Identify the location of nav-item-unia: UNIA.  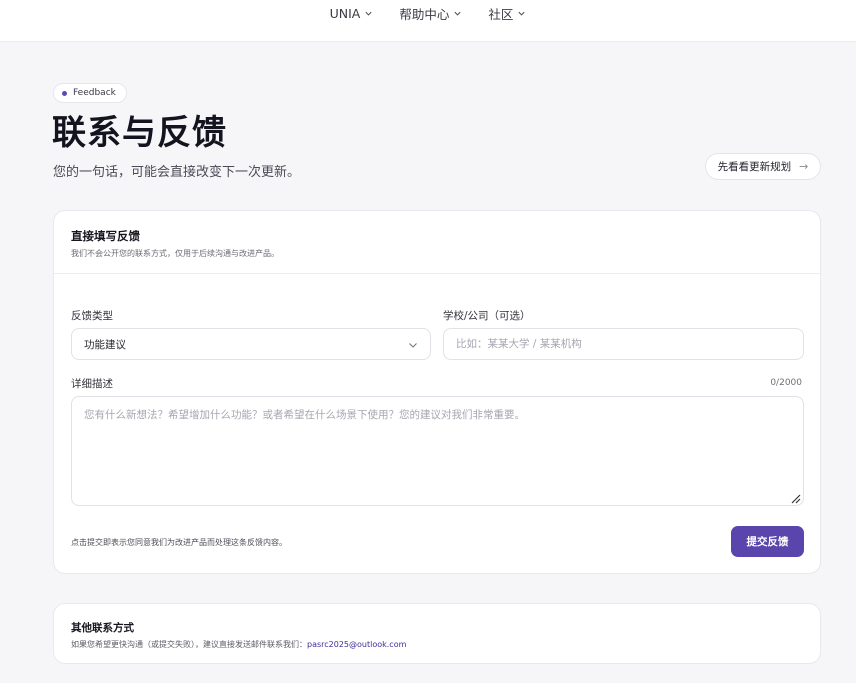
(352, 13).